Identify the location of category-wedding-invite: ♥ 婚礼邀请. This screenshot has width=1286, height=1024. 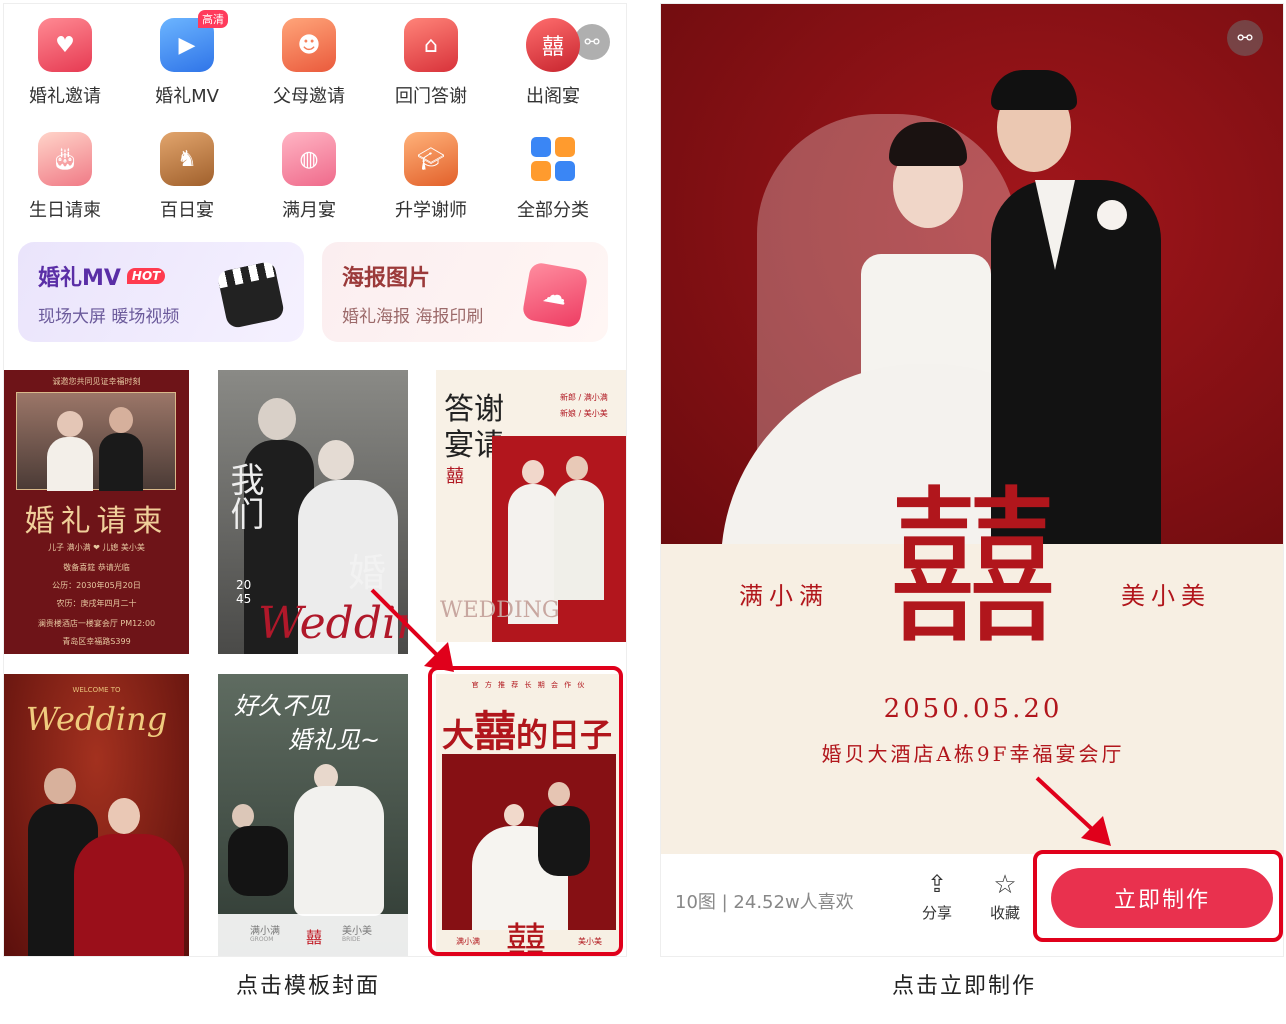
(65, 63).